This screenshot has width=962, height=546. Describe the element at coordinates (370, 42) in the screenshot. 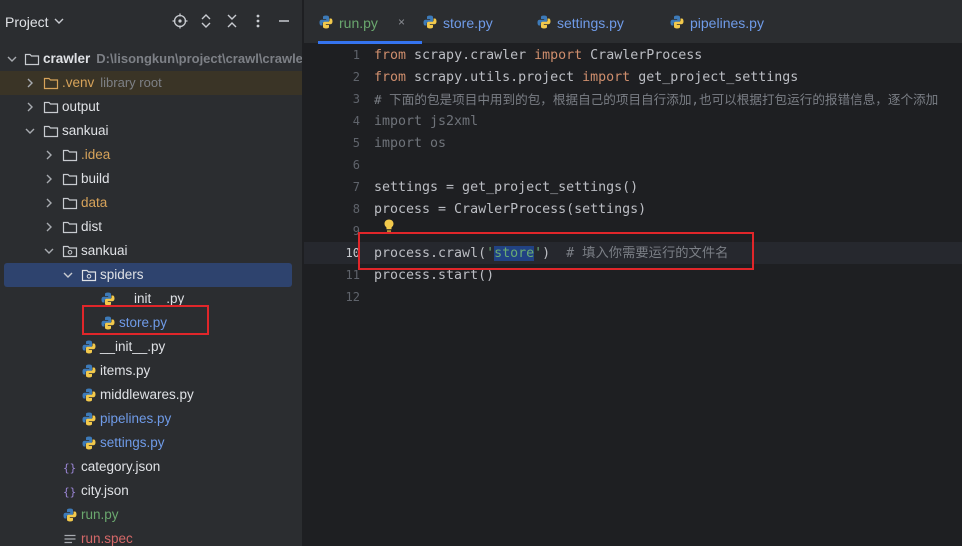

I see `active-tab-indicator` at that location.